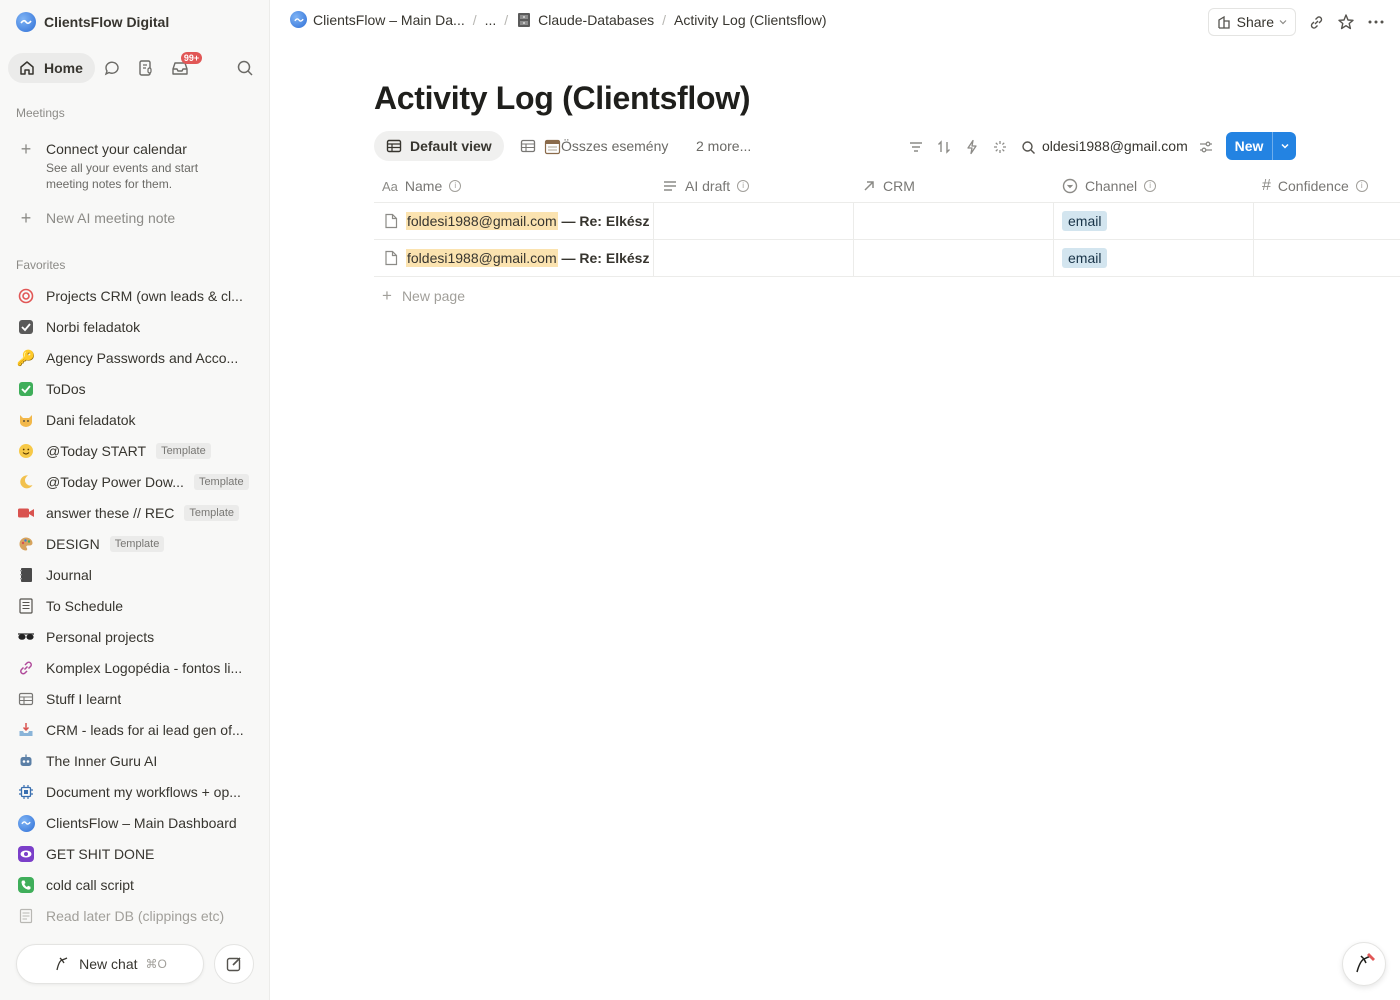 The width and height of the screenshot is (1400, 1000). Describe the element at coordinates (26, 296) in the screenshot. I see `target-icon` at that location.